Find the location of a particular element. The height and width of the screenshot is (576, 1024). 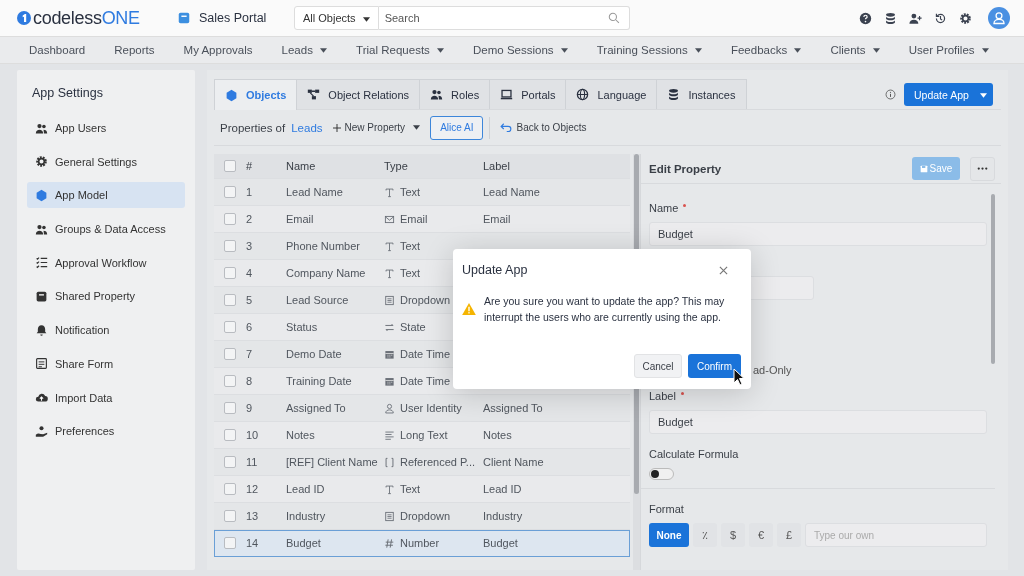

sidebar-item: Approval Workflow is located at coordinates (106, 262).